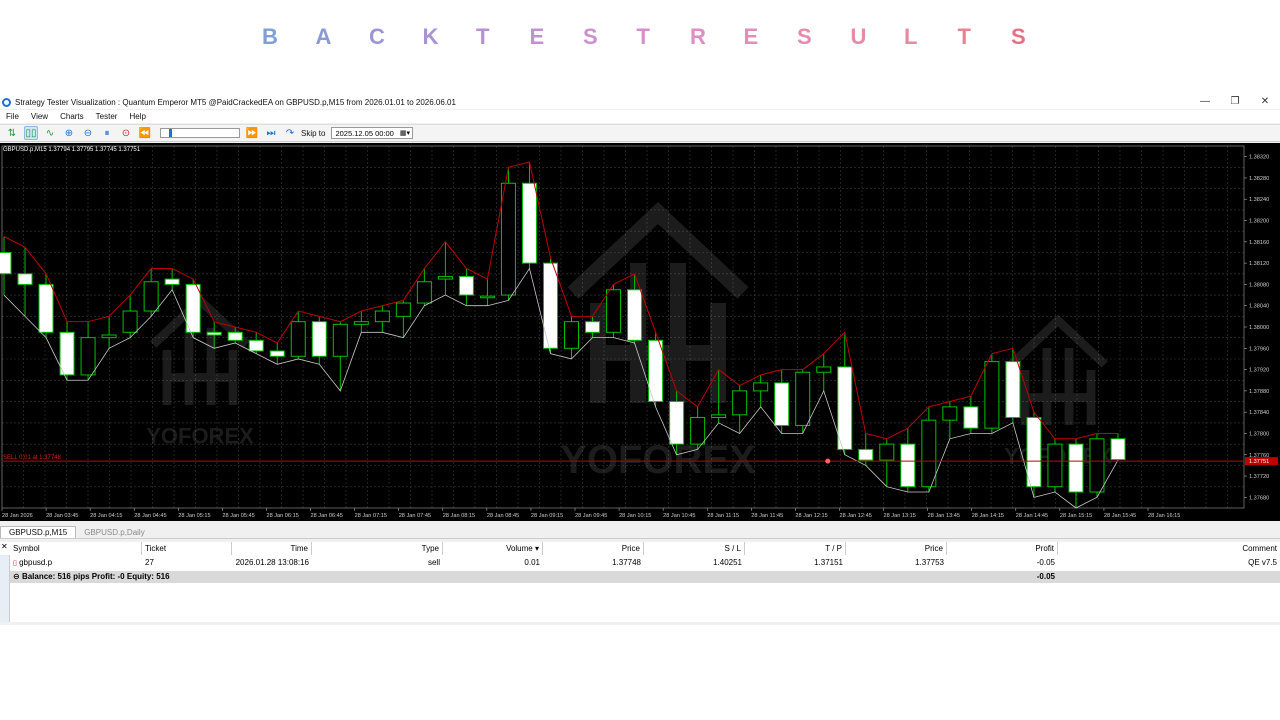 The image size is (1280, 720). I want to click on banner-letter: E, so click(537, 36).